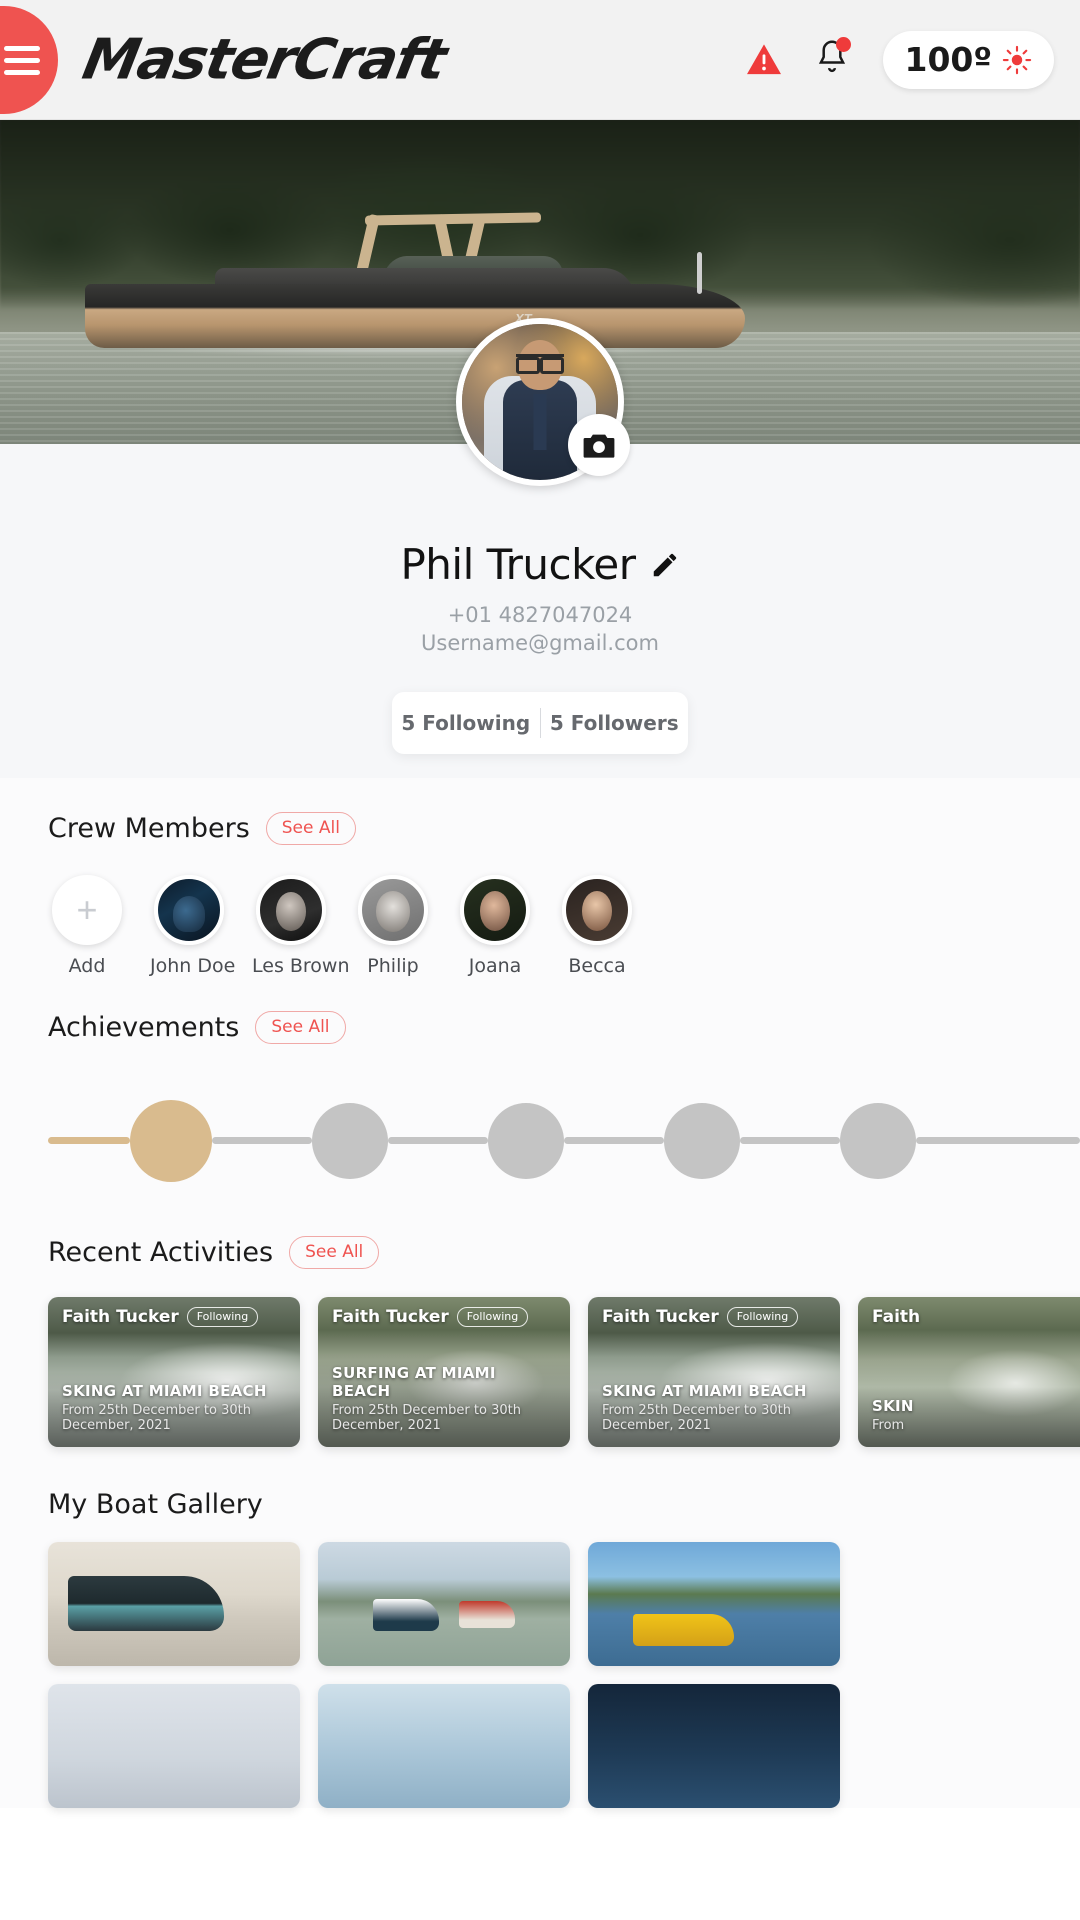 The width and height of the screenshot is (1080, 1920). I want to click on social-stats-card: 5 Following 5 Followers, so click(540, 722).